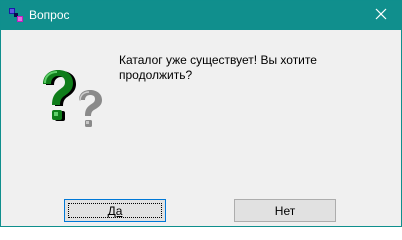 Image resolution: width=402 pixels, height=240 pixels. Describe the element at coordinates (73, 103) in the screenshot. I see `question-mark-icon` at that location.